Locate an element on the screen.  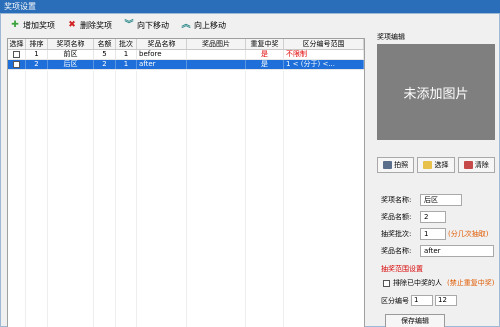
window-title: 奖项设置 is located at coordinates (250, 6).